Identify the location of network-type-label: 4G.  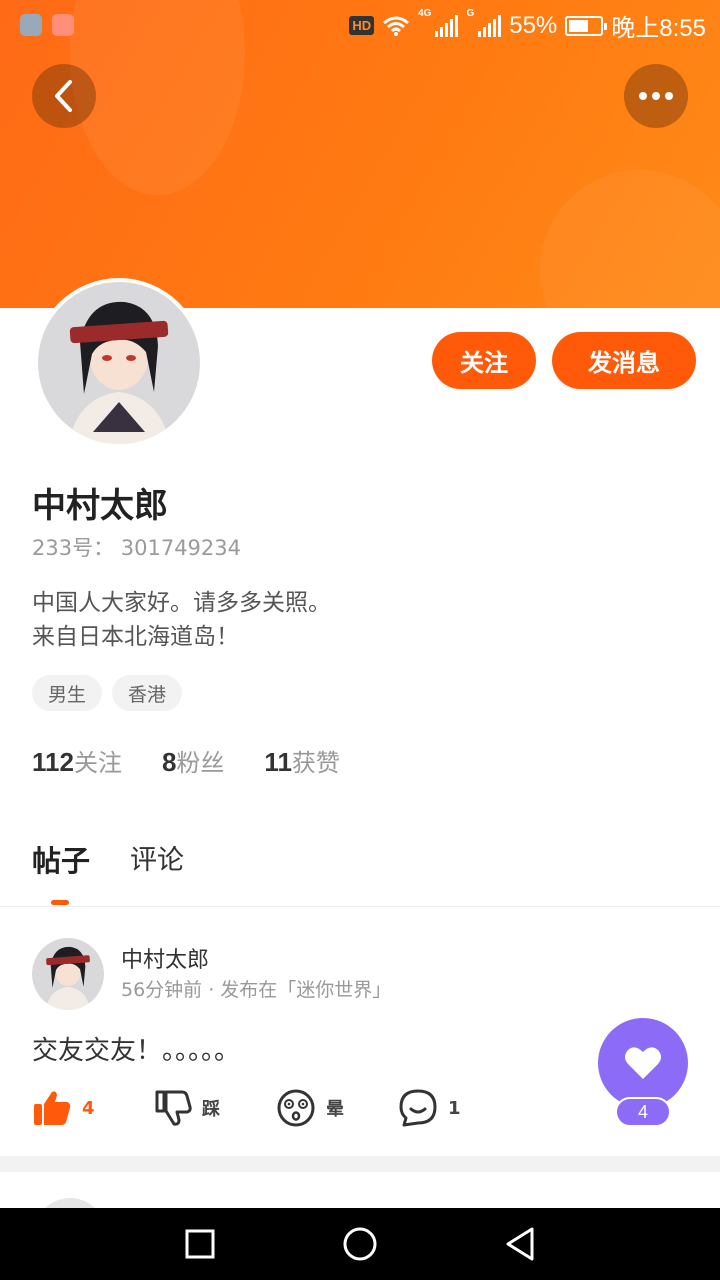
(425, 13).